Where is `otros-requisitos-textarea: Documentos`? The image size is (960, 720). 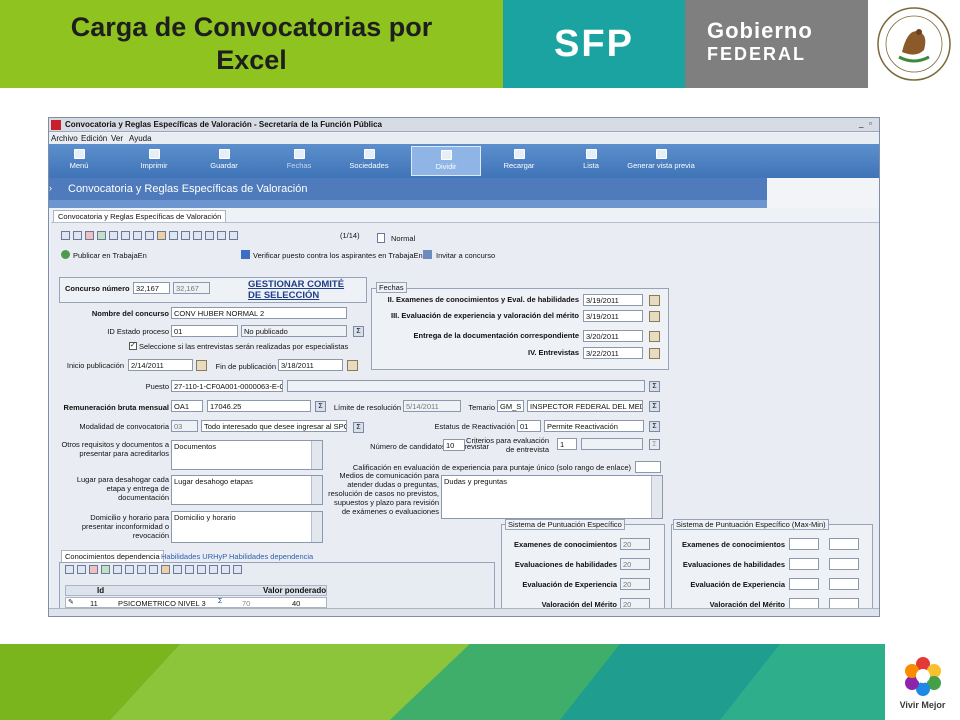 otros-requisitos-textarea: Documentos is located at coordinates (247, 455).